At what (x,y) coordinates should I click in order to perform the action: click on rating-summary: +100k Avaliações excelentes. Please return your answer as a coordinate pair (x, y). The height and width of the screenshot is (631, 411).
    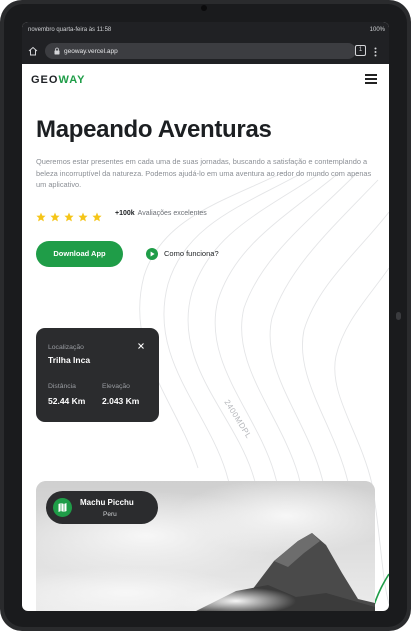
    Looking at the image, I should click on (161, 213).